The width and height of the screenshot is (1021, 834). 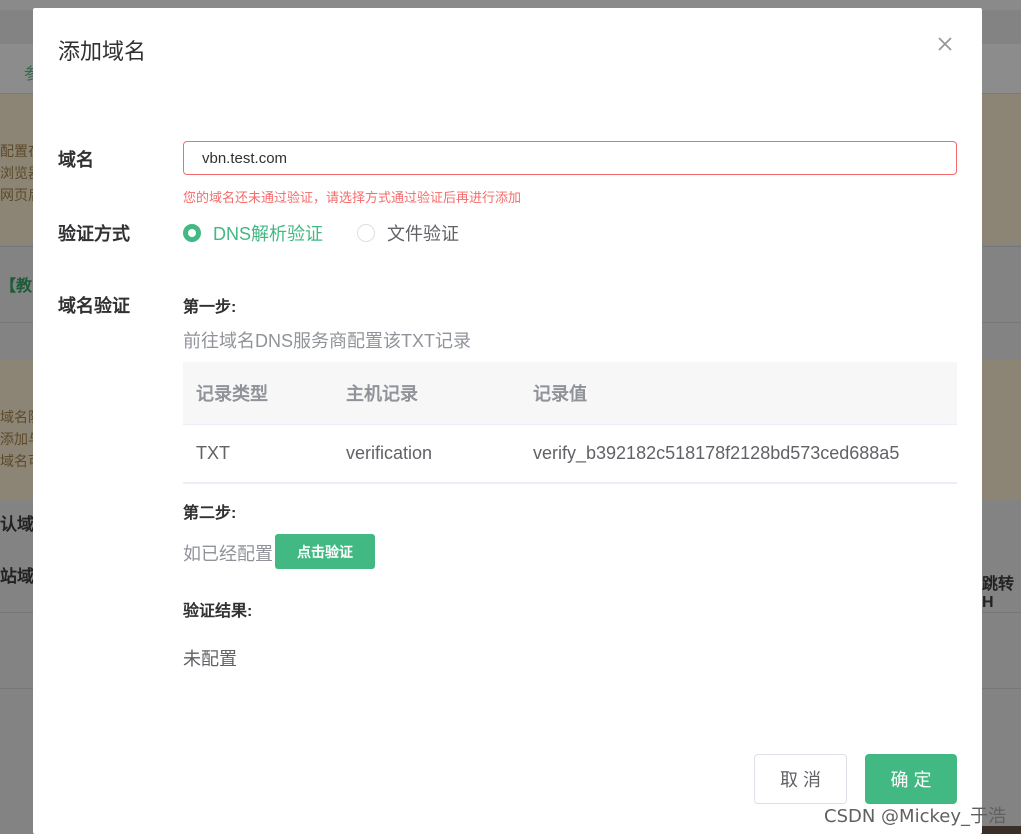 I want to click on click-verify-button: 点击验证, so click(x=325, y=551).